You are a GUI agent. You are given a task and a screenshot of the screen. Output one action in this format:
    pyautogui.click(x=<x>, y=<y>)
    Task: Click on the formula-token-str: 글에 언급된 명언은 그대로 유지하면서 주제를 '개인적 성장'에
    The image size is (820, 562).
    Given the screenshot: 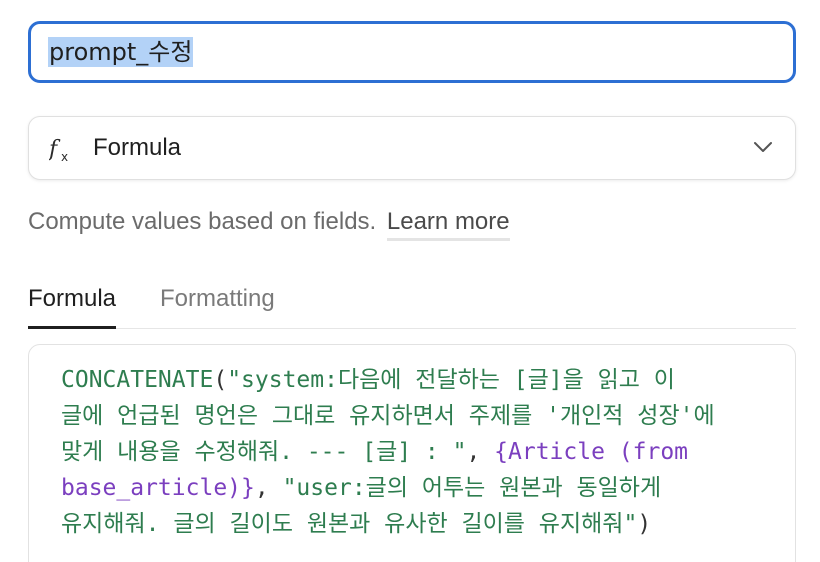 What is the action you would take?
    pyautogui.click(x=388, y=416)
    